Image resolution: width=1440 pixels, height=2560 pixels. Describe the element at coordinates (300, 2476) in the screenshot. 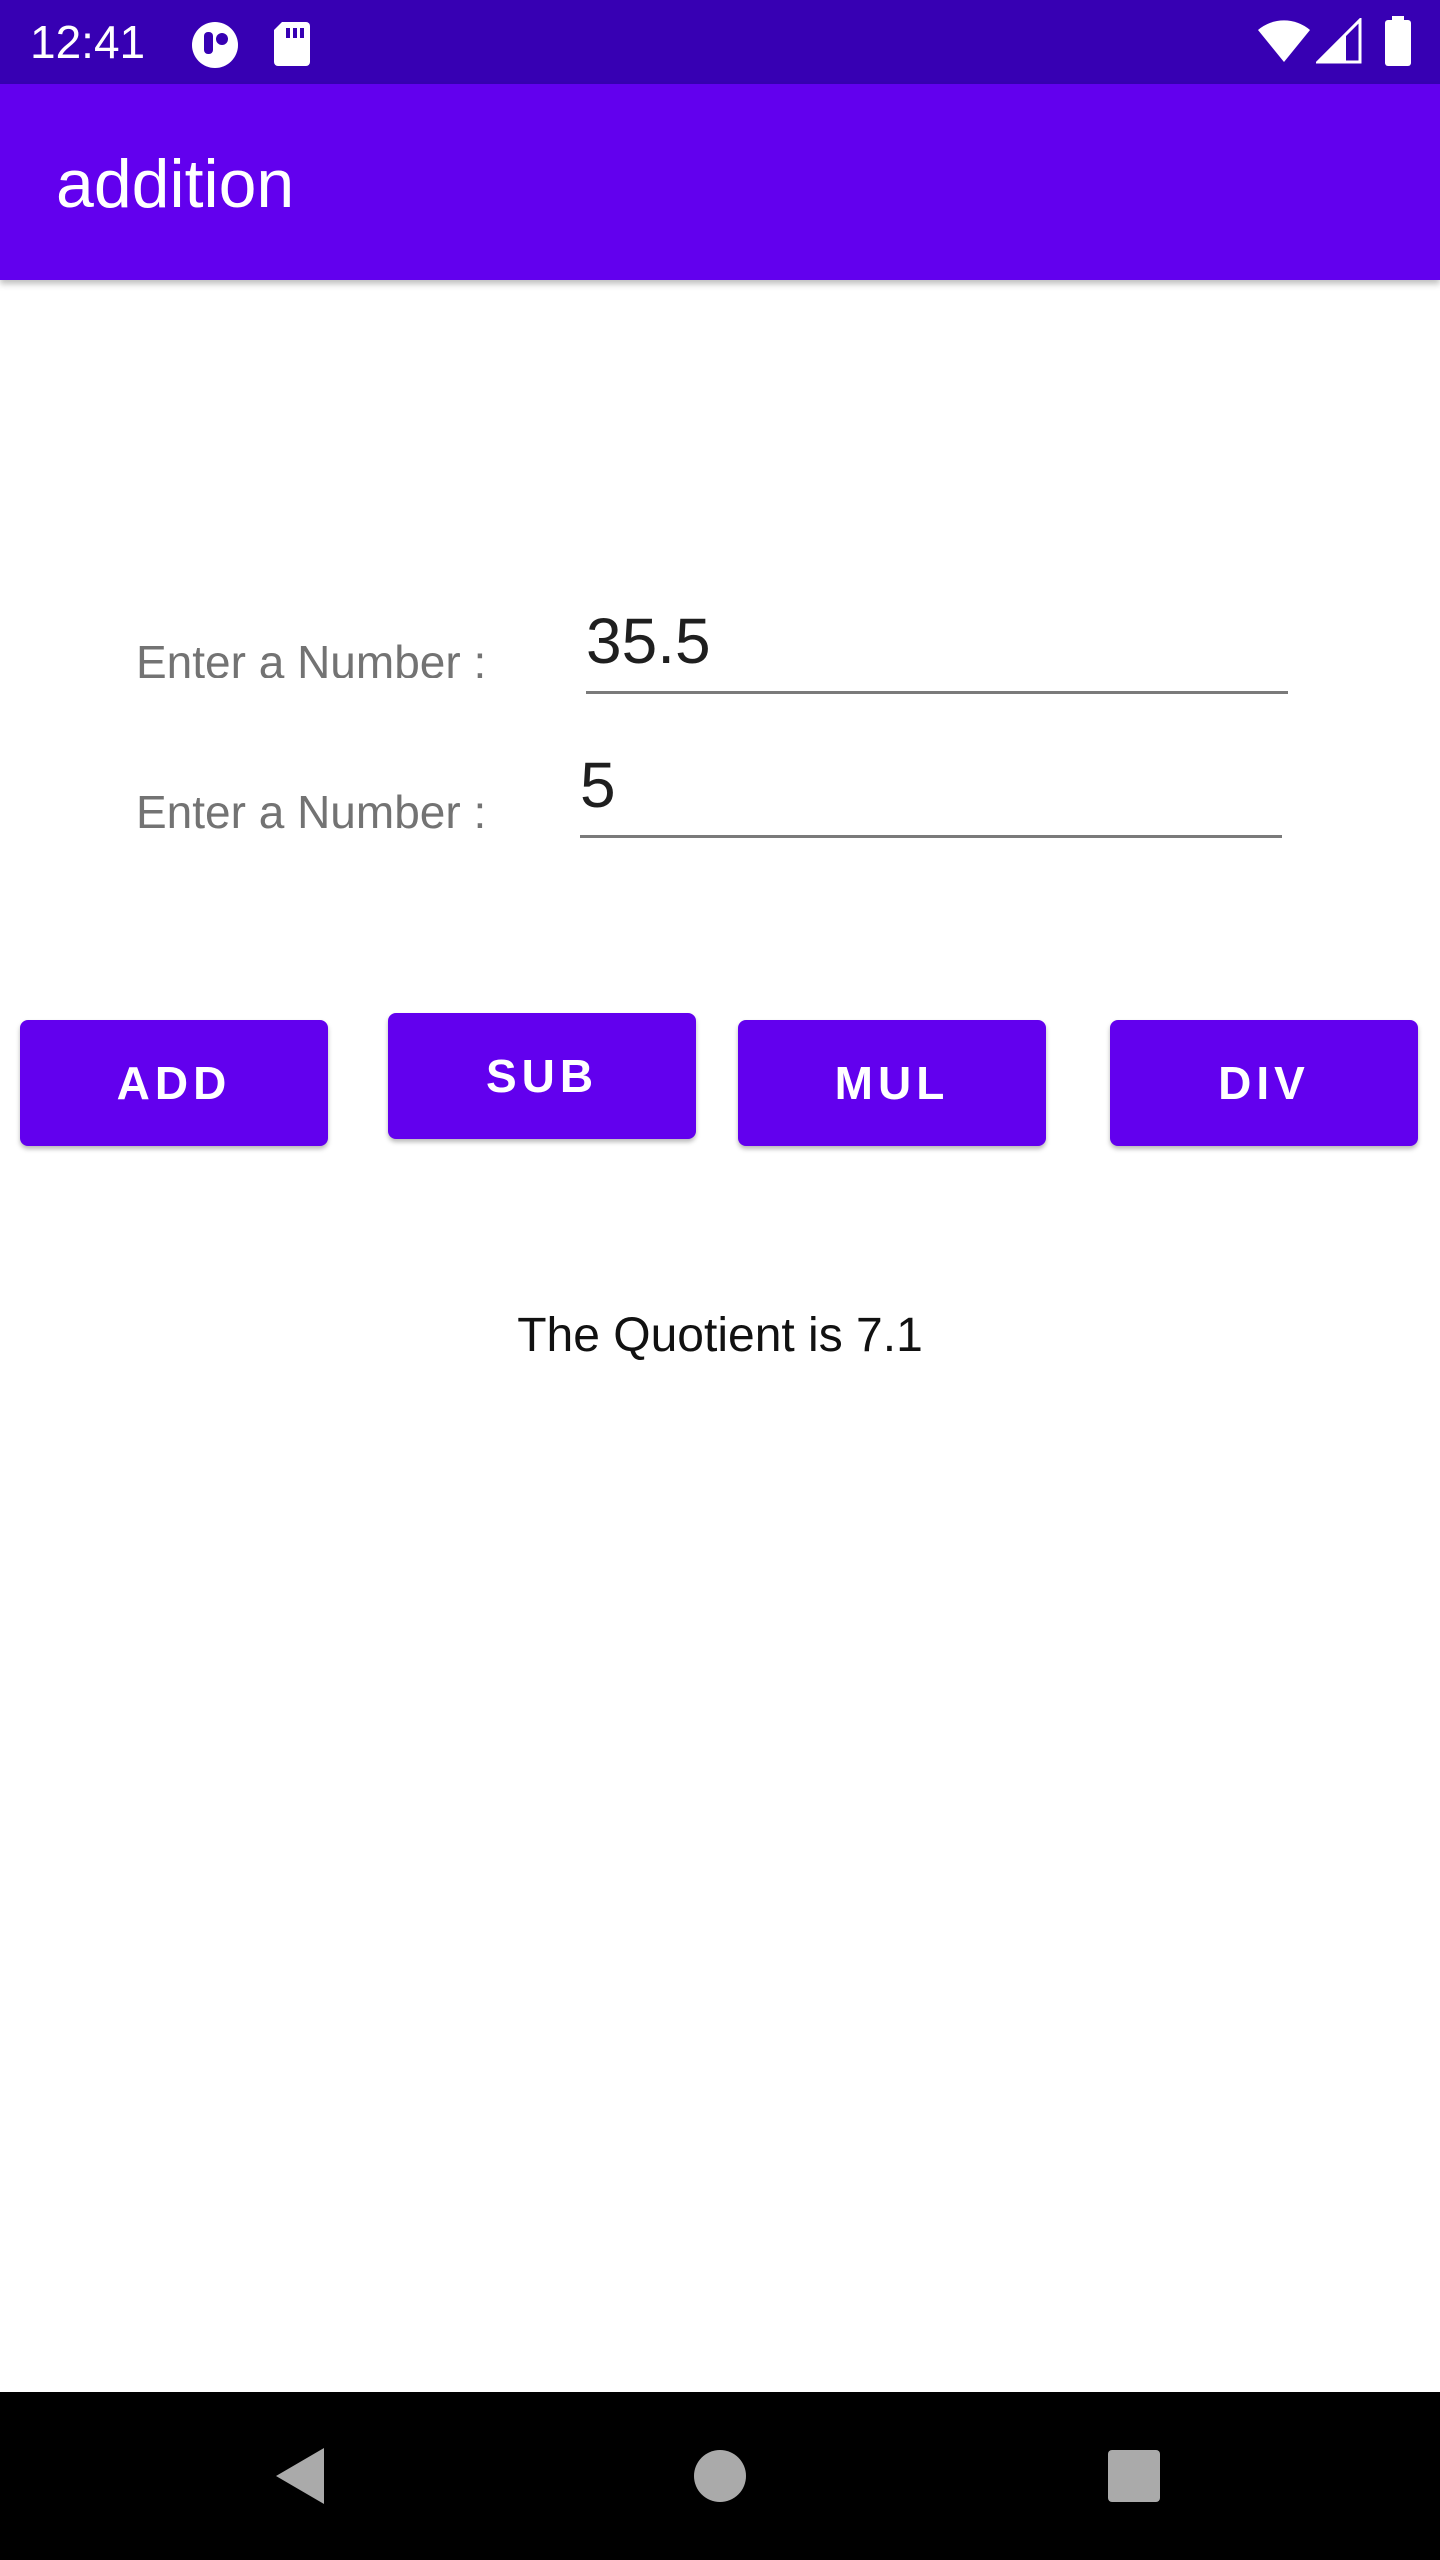

I see `back-icon` at that location.